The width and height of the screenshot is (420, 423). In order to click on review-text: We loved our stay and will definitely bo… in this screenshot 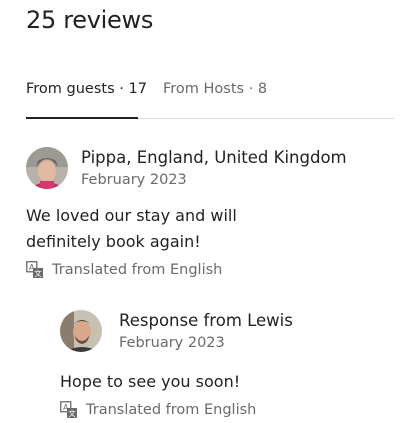, I will do `click(131, 229)`.